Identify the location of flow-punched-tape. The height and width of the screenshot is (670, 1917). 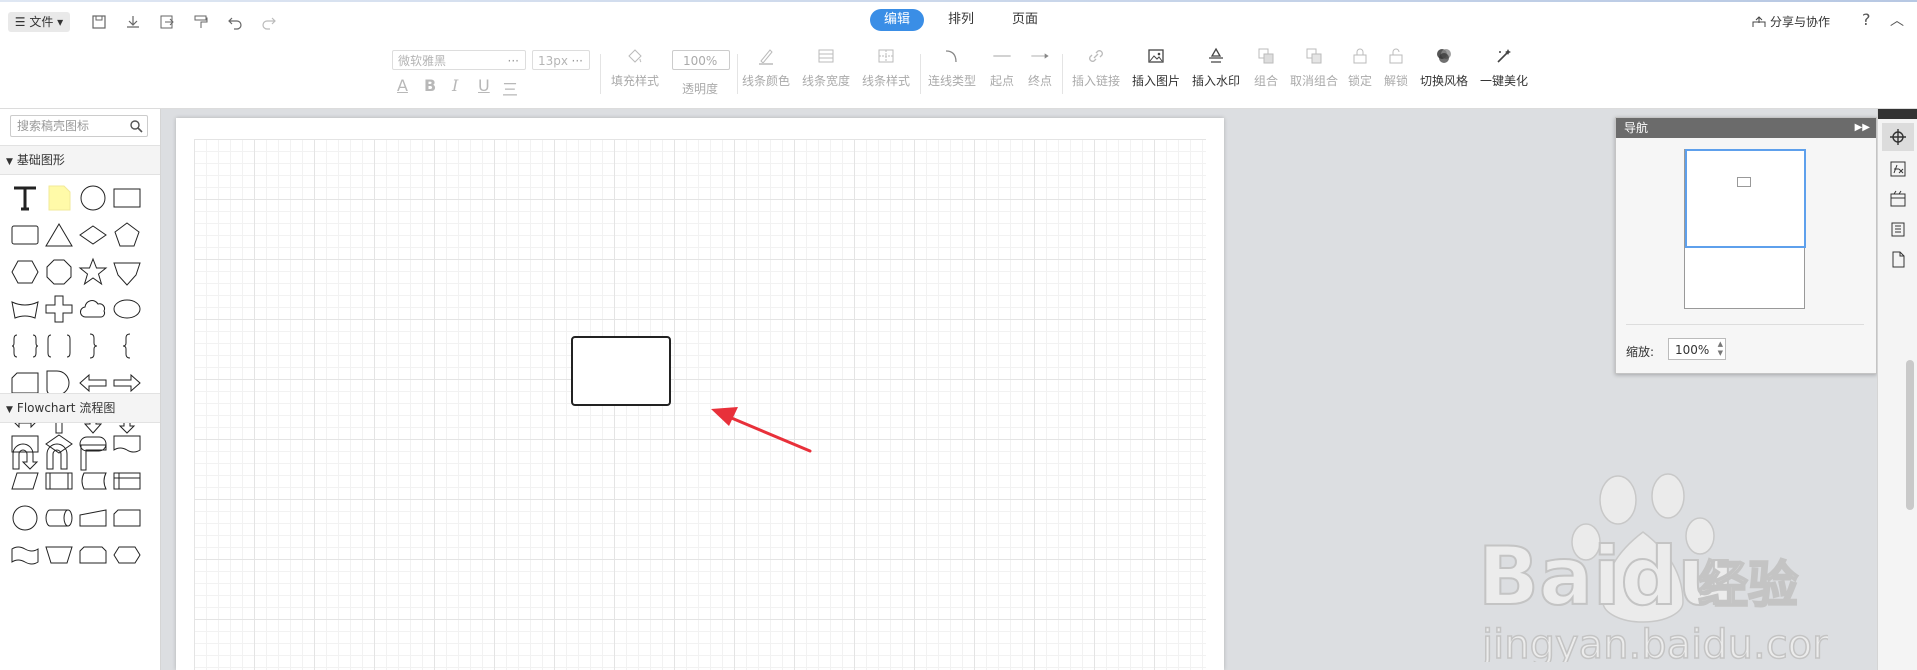
(25, 554).